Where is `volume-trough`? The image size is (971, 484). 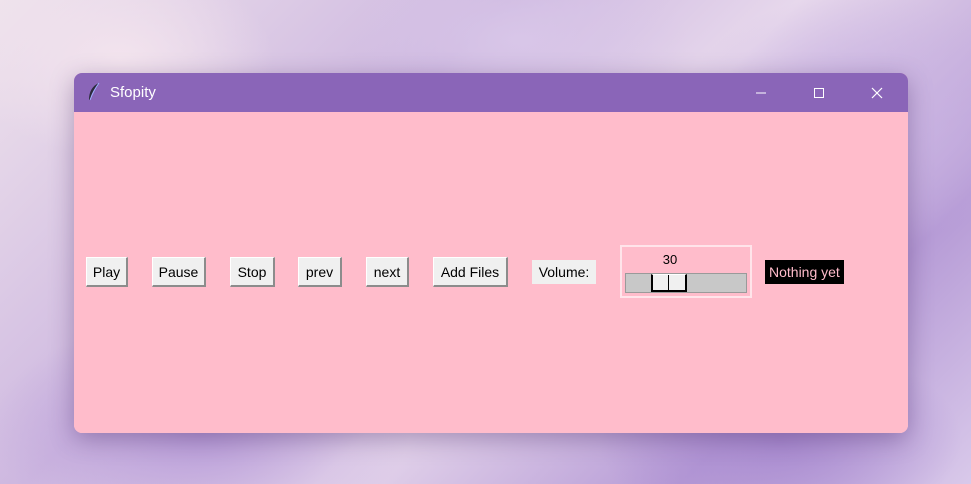 volume-trough is located at coordinates (686, 283).